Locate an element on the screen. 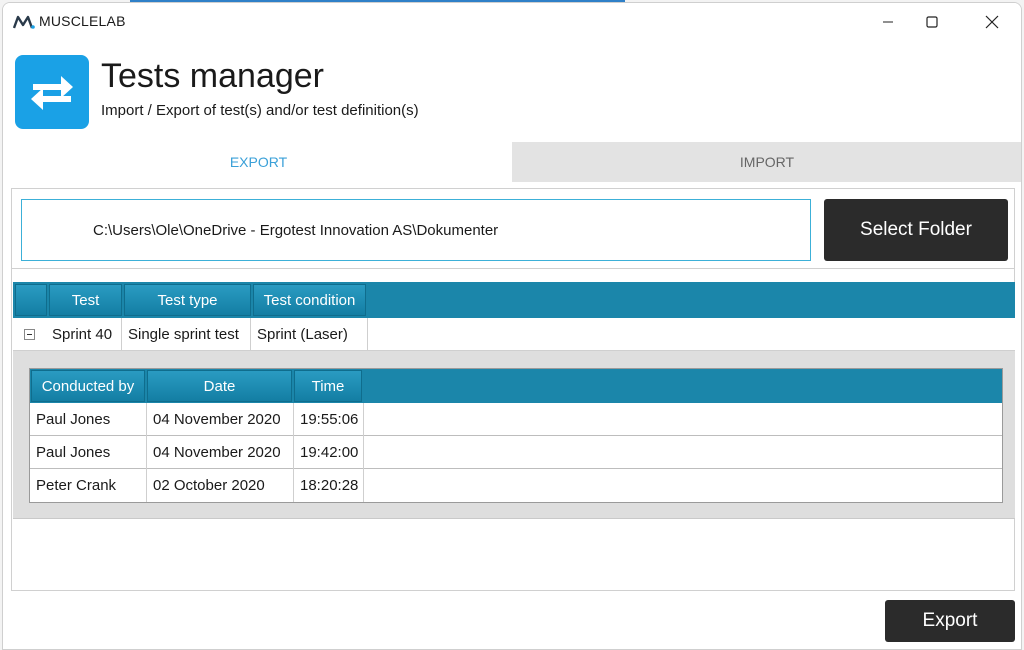 The width and height of the screenshot is (1024, 650). expander-column-header is located at coordinates (31, 300).